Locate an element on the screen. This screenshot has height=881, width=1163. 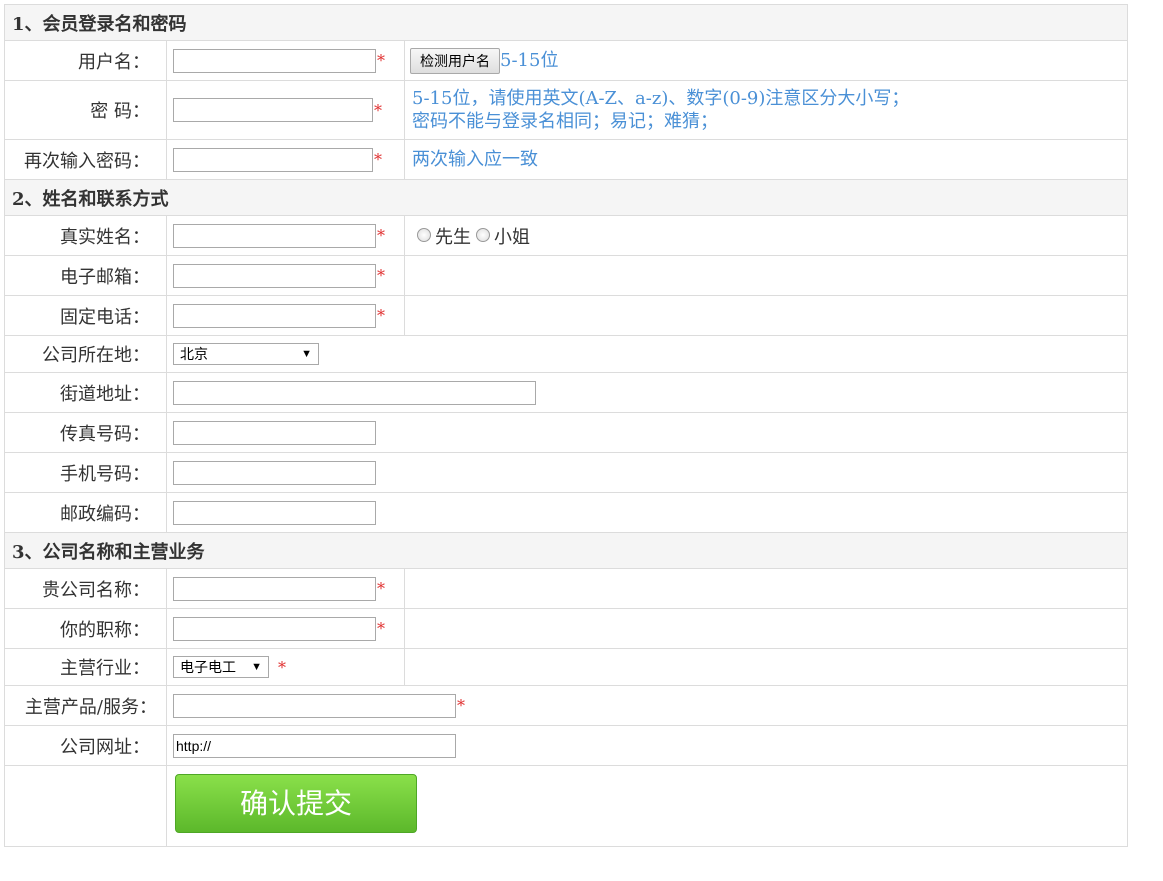
real-name-input is located at coordinates (274, 235).